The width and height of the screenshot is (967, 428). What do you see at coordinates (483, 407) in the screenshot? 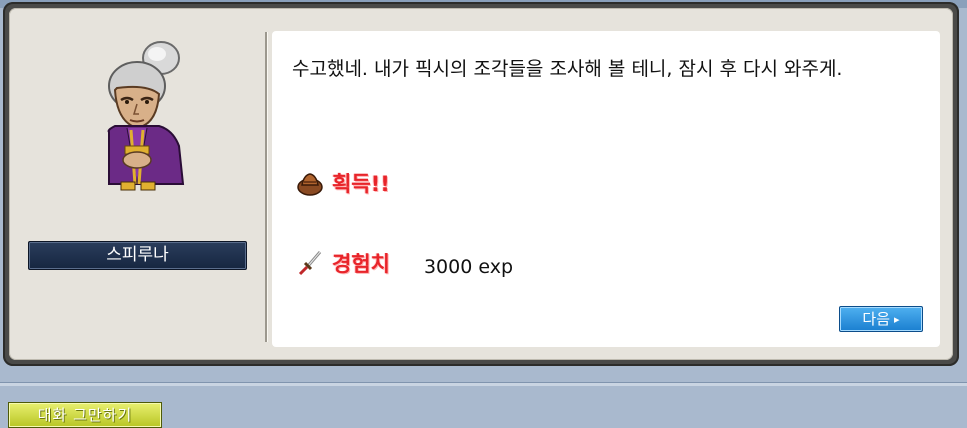
I see `bottom-bar: 대화 그만하기` at bounding box center [483, 407].